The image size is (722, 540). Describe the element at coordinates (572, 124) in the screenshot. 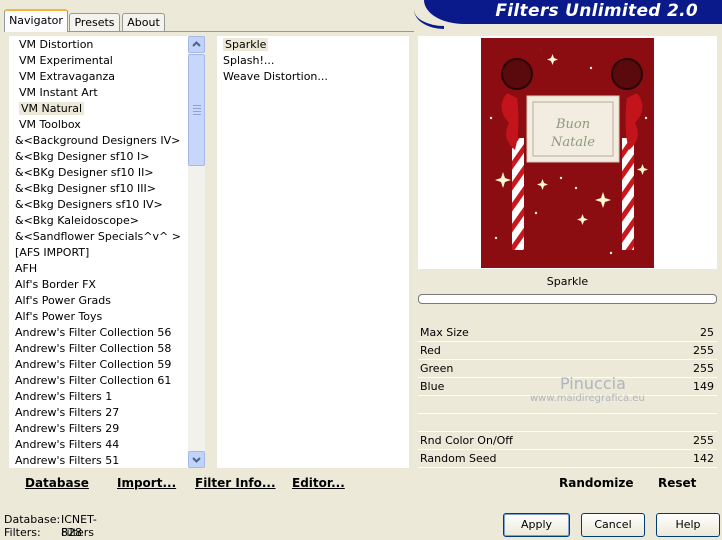

I see `preview-image-text-1: Buon` at that location.